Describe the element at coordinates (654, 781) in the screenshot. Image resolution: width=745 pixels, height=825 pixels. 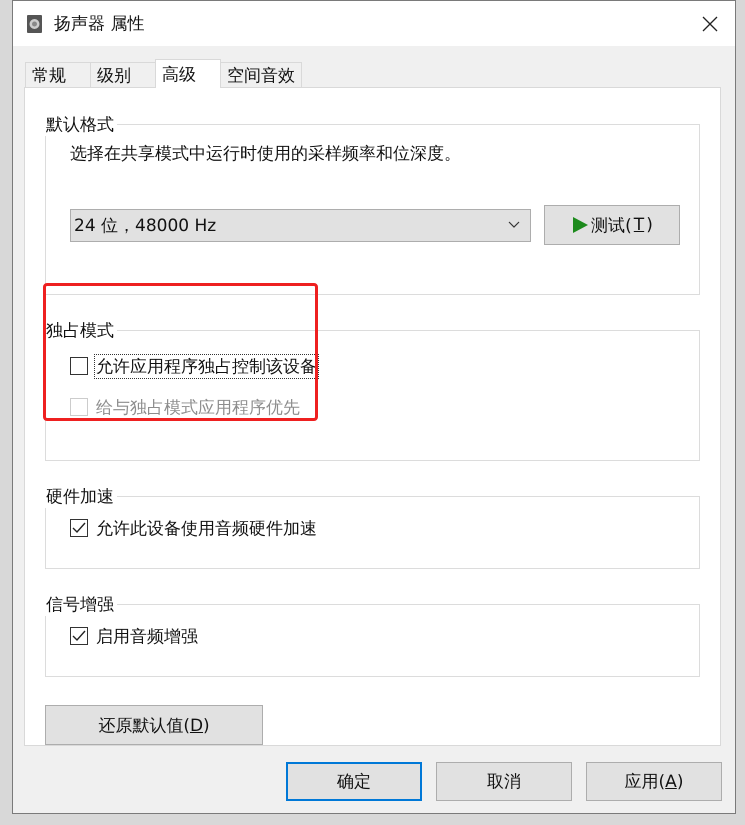
I see `dialog-button: 应用(A)` at that location.